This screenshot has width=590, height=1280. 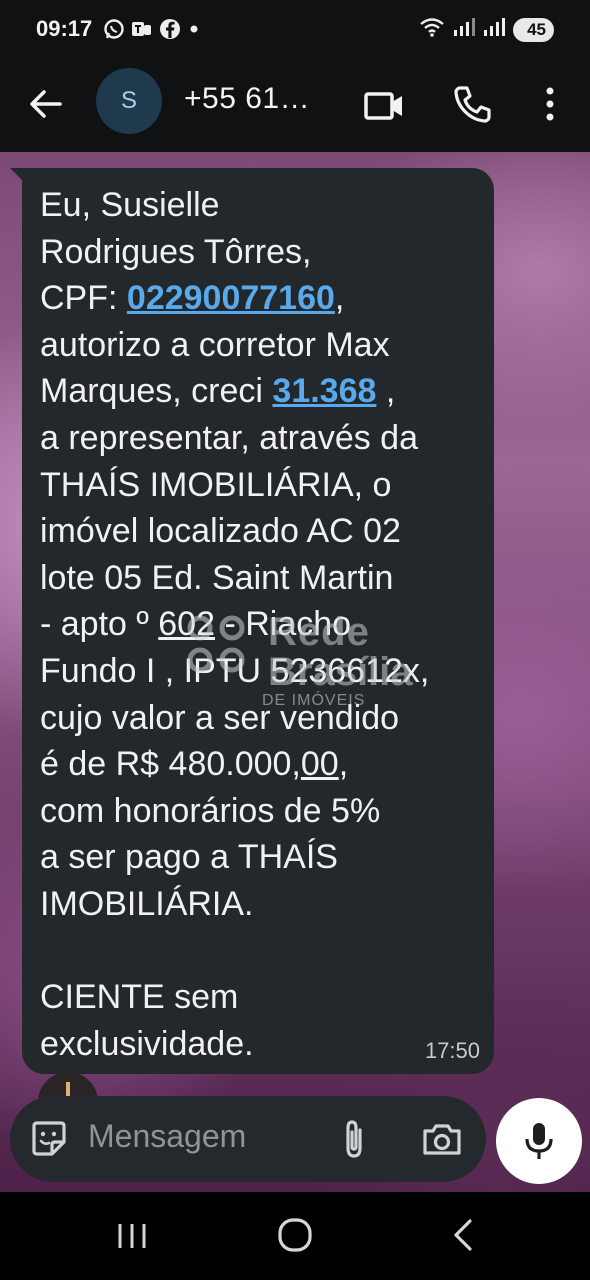 I want to click on message-line: cujo valor a ser vendido, so click(x=265, y=718).